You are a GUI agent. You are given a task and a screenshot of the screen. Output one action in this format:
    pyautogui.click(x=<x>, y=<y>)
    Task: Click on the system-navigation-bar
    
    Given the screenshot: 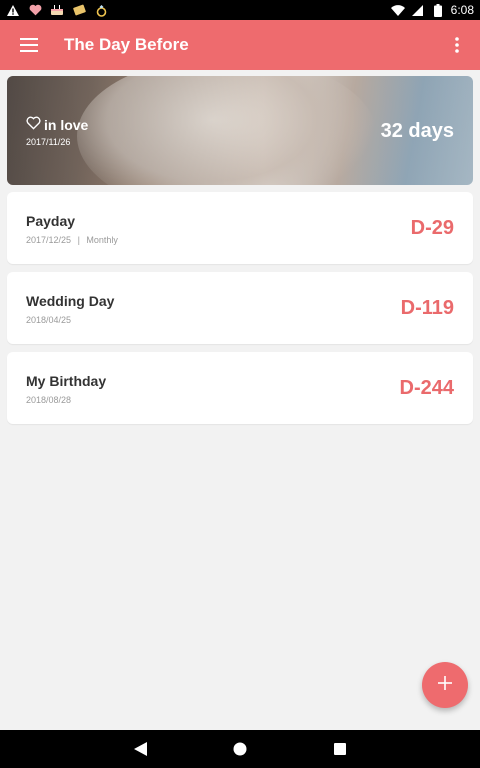 What is the action you would take?
    pyautogui.click(x=240, y=749)
    